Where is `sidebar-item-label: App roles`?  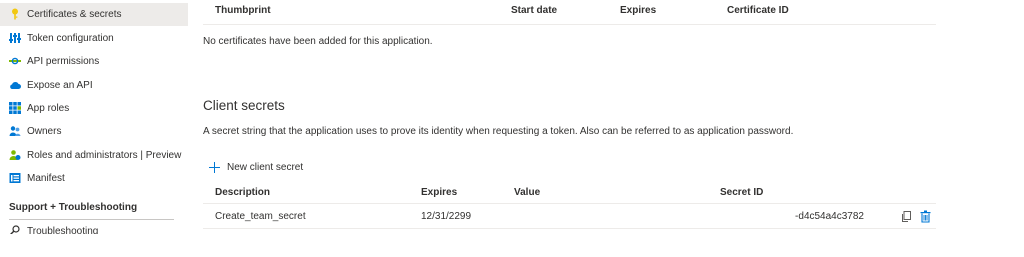 sidebar-item-label: App roles is located at coordinates (48, 108).